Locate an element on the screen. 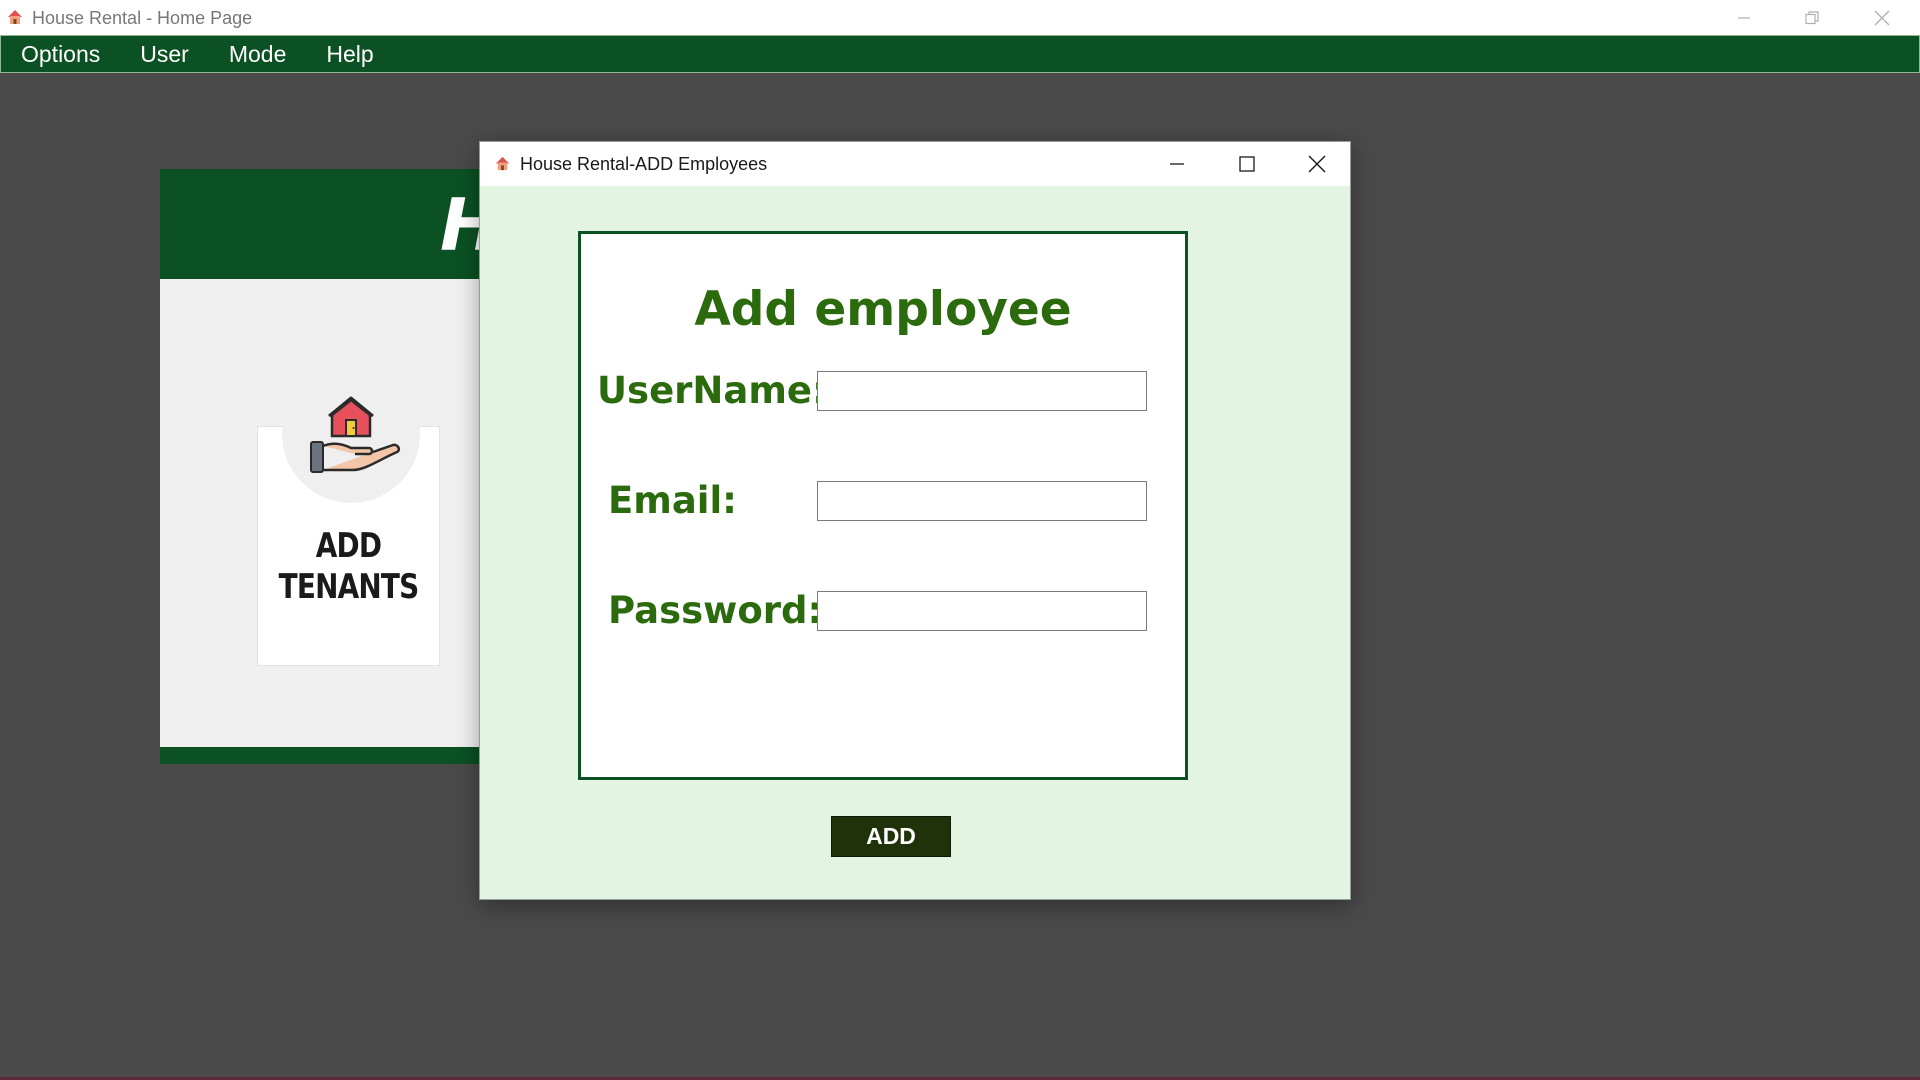  menu-item-mode: Mode is located at coordinates (258, 54).